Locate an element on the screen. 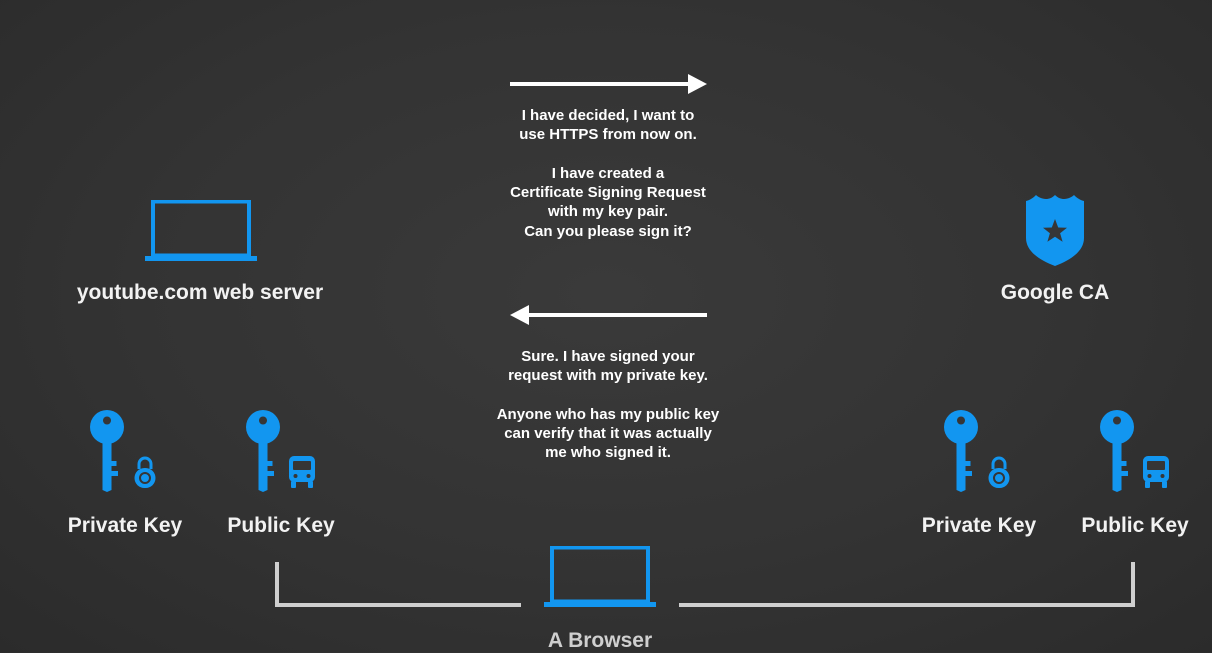  browser-label: A Browser is located at coordinates (600, 640).